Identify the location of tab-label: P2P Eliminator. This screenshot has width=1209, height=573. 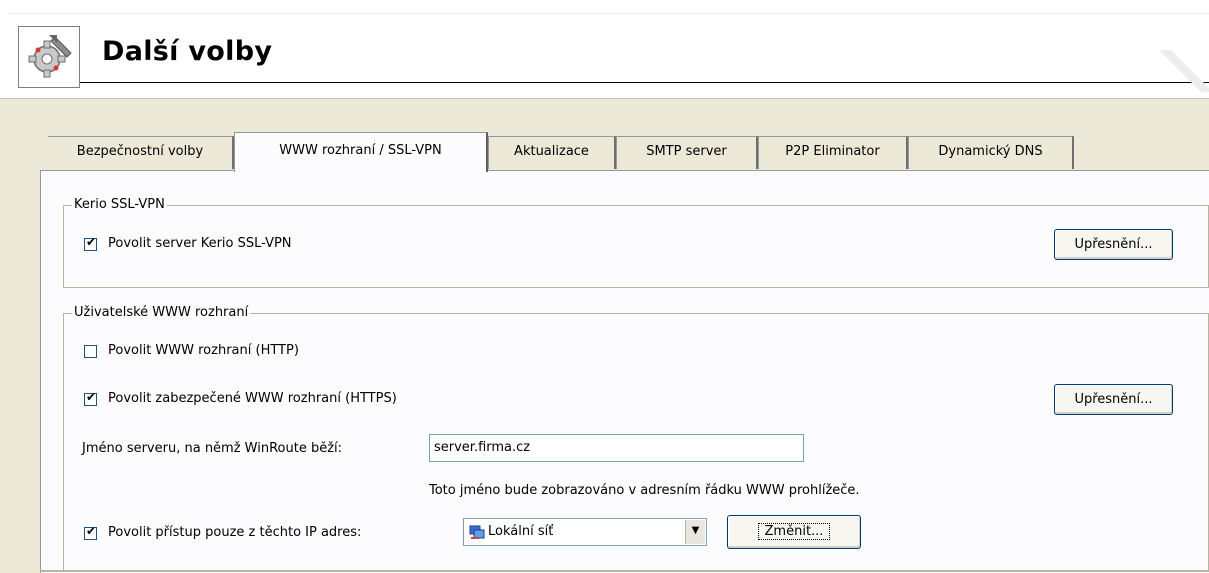
(832, 151).